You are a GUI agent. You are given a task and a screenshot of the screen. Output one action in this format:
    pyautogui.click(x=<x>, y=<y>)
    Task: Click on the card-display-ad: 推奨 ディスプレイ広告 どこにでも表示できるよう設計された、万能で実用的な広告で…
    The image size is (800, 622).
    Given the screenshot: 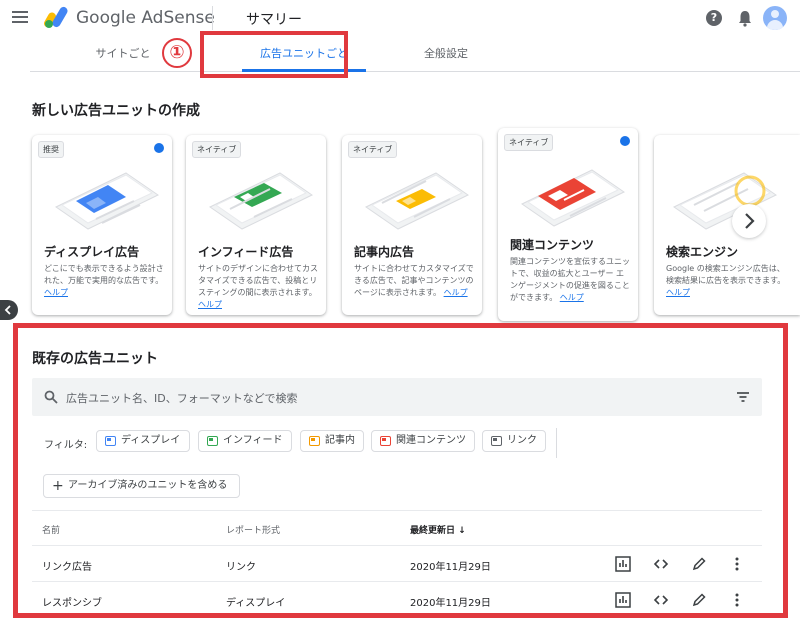 What is the action you would take?
    pyautogui.click(x=102, y=225)
    